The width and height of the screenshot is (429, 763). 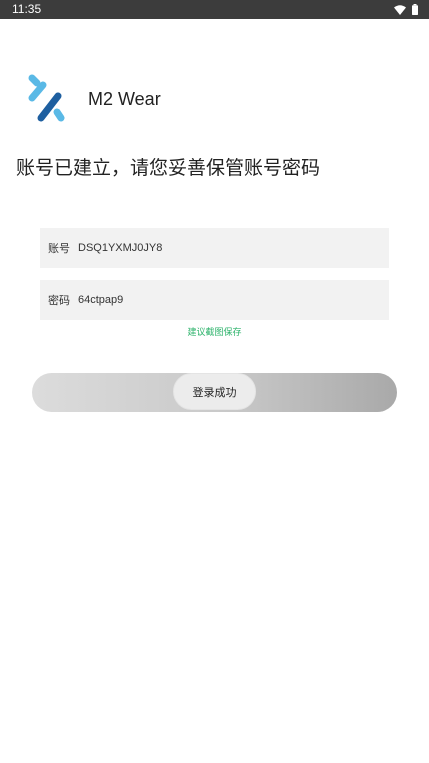 What do you see at coordinates (214, 9) in the screenshot?
I see `status-bar: 11:35` at bounding box center [214, 9].